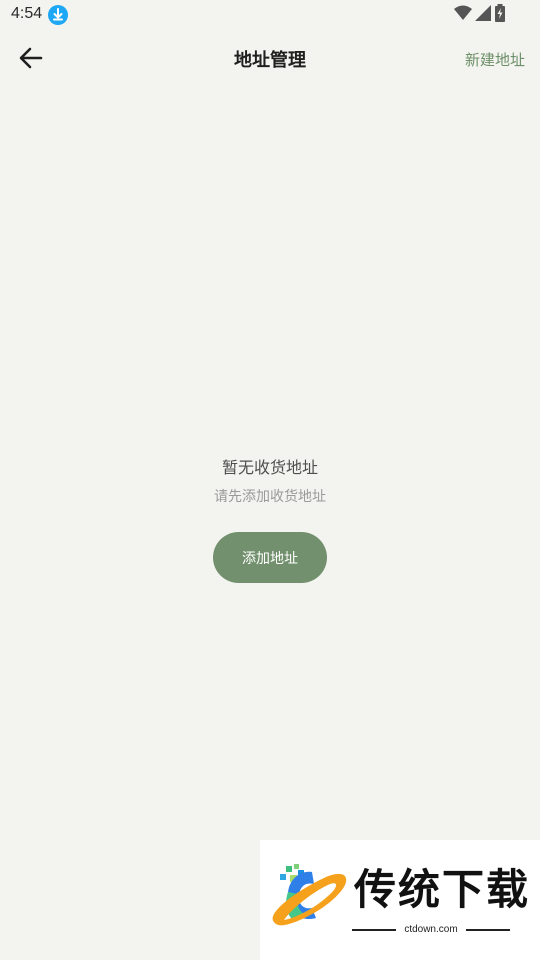 The width and height of the screenshot is (540, 960). Describe the element at coordinates (495, 59) in the screenshot. I see `new-address-link: 新建地址` at that location.